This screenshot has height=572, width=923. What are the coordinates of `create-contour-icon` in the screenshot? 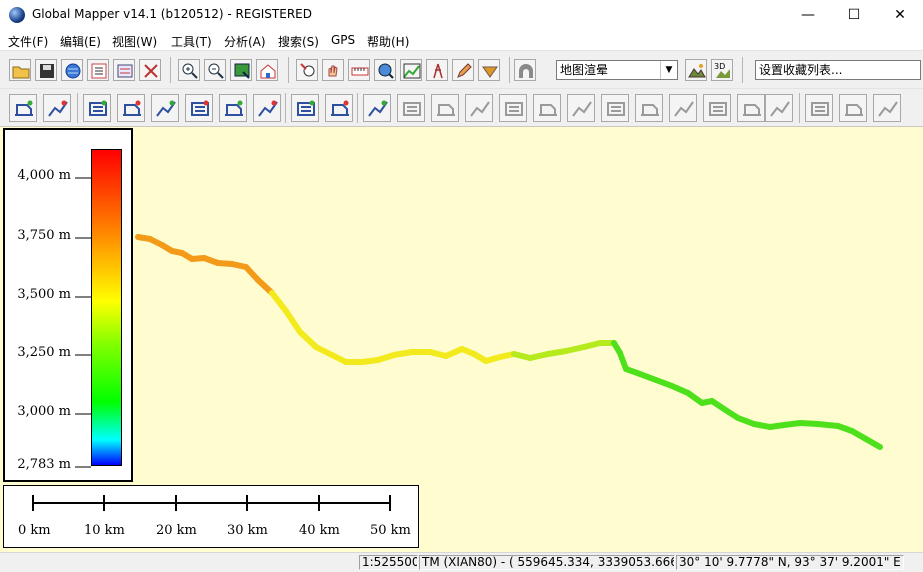 It's located at (98, 108).